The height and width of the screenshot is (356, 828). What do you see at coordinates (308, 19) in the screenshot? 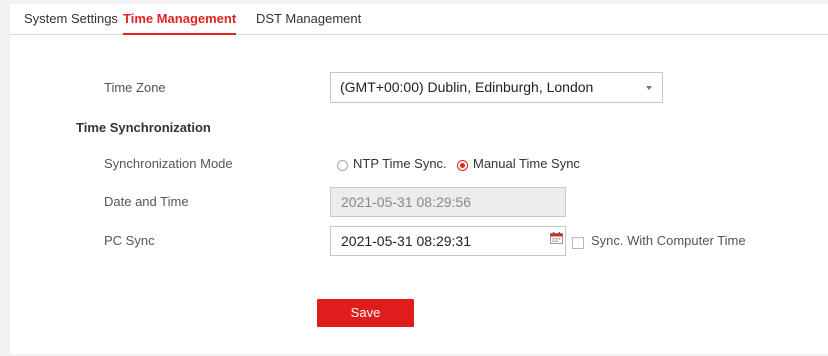
I see `tab-dst-management: DST Management` at bounding box center [308, 19].